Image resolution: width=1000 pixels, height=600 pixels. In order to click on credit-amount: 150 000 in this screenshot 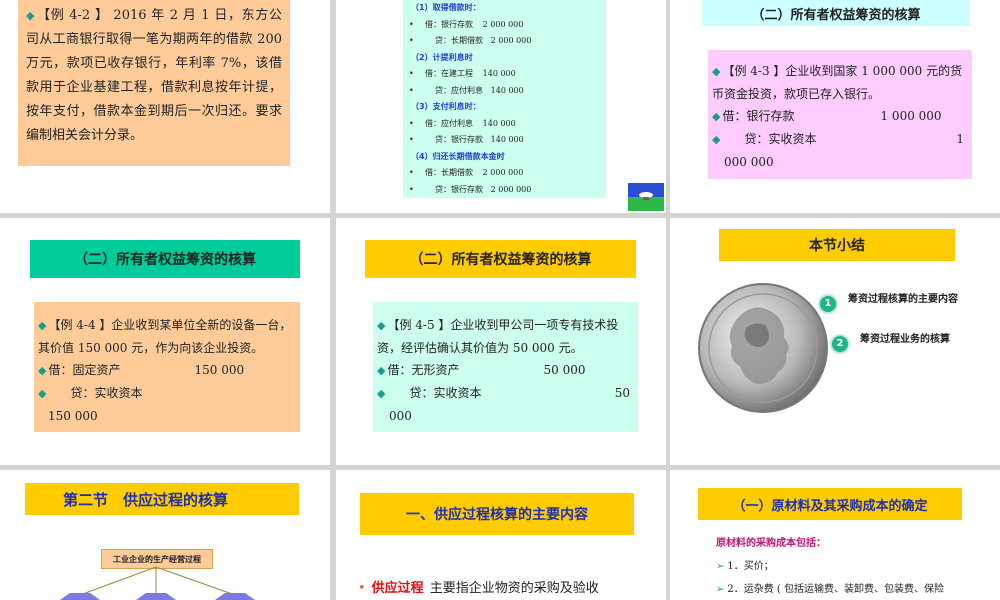, I will do `click(73, 416)`.